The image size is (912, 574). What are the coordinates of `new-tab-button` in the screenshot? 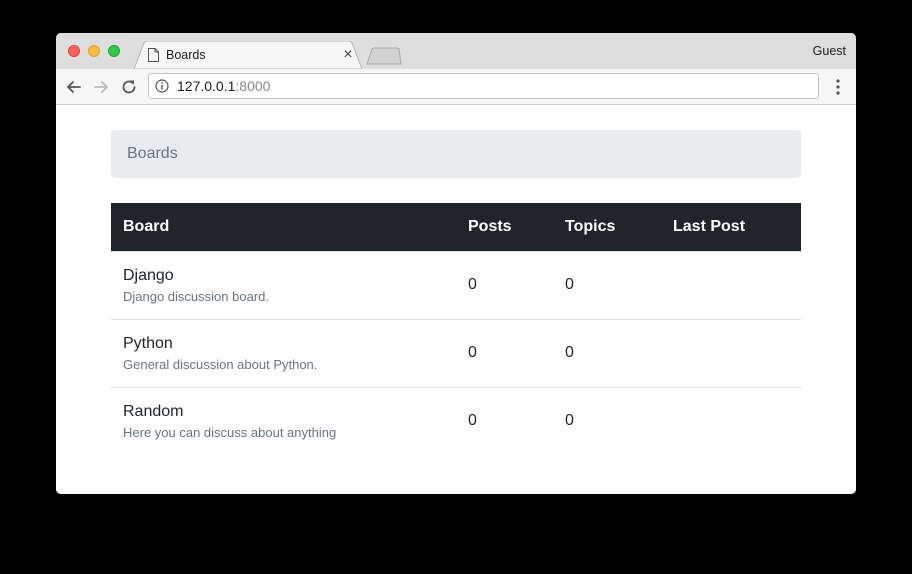 It's located at (384, 56).